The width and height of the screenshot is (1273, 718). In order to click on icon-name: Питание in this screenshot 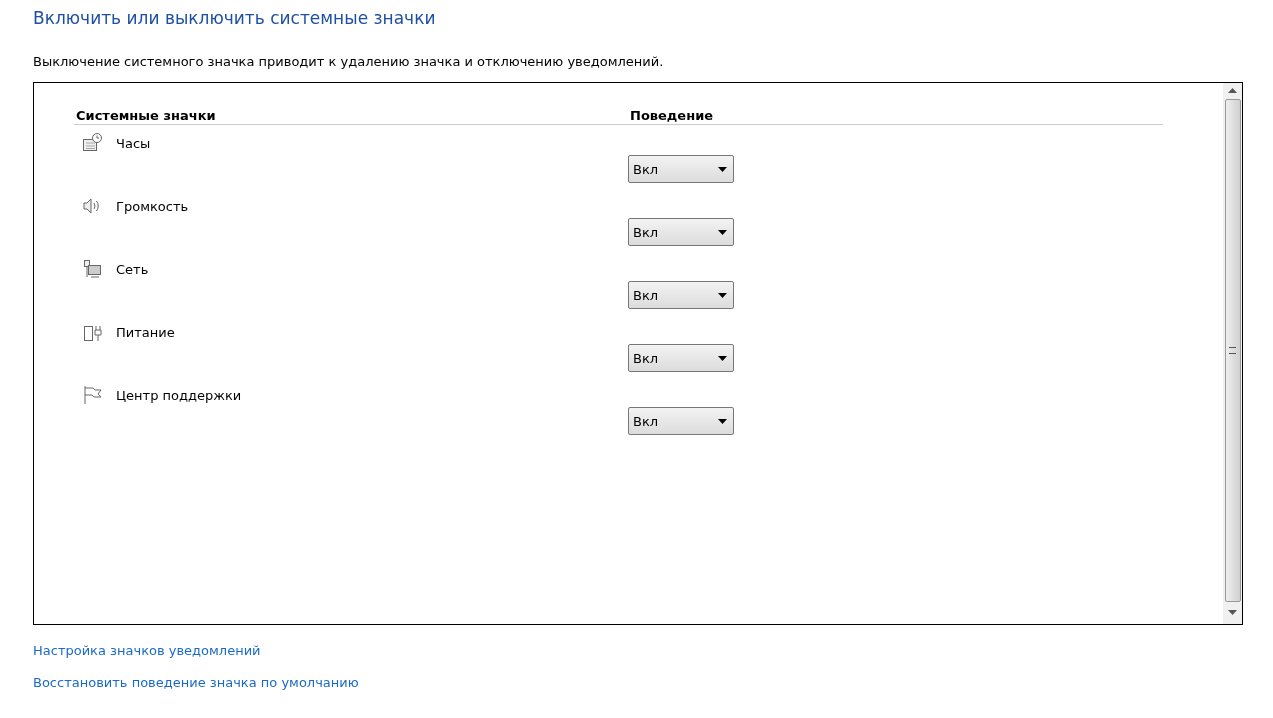, I will do `click(145, 332)`.